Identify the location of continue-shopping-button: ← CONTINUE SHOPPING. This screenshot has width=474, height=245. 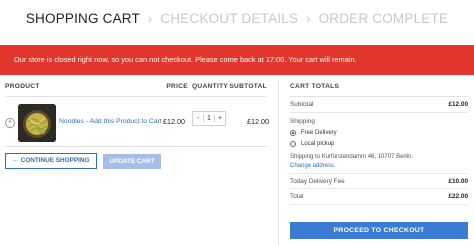
(51, 161).